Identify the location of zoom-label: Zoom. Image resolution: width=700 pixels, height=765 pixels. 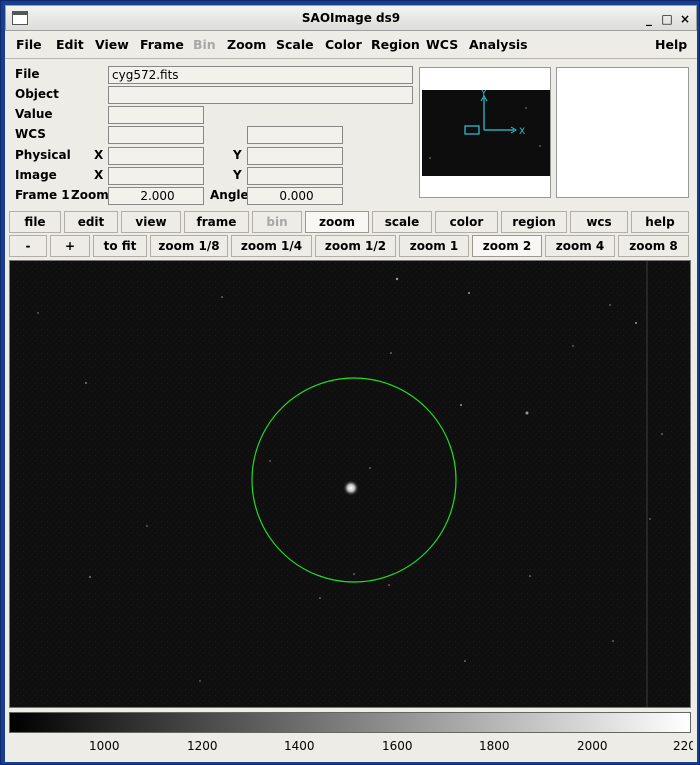
(90, 195).